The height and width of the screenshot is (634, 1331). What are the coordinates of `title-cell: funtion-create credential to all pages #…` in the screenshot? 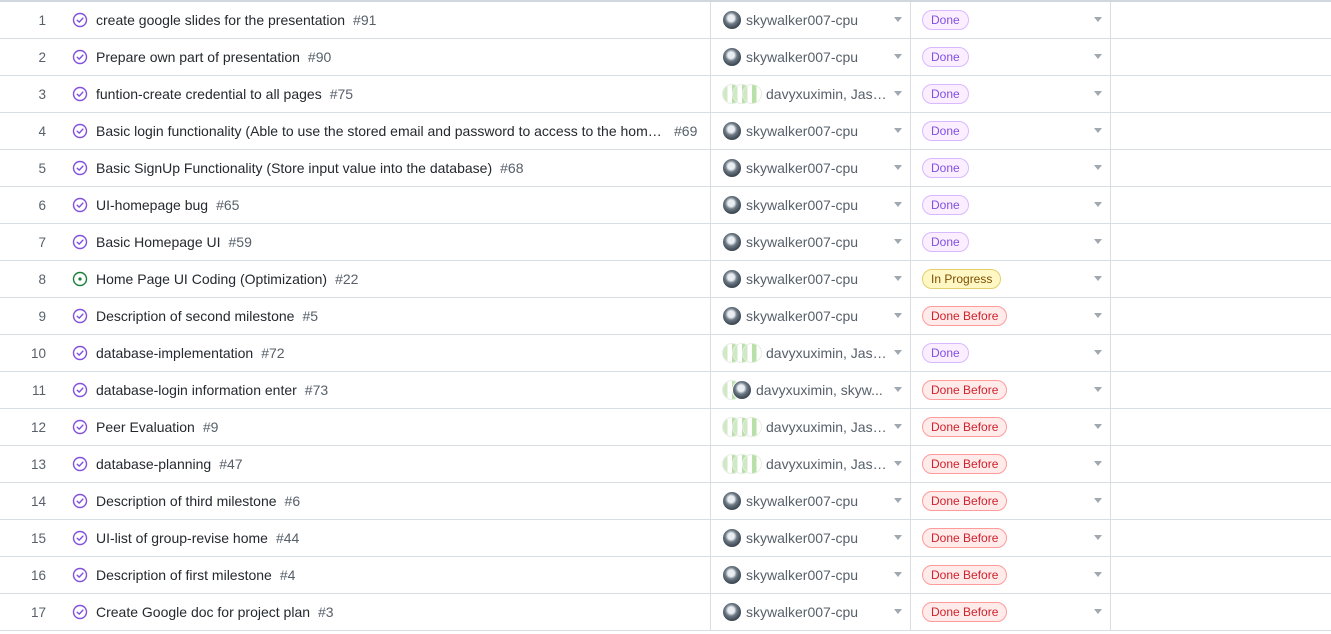 It's located at (387, 94).